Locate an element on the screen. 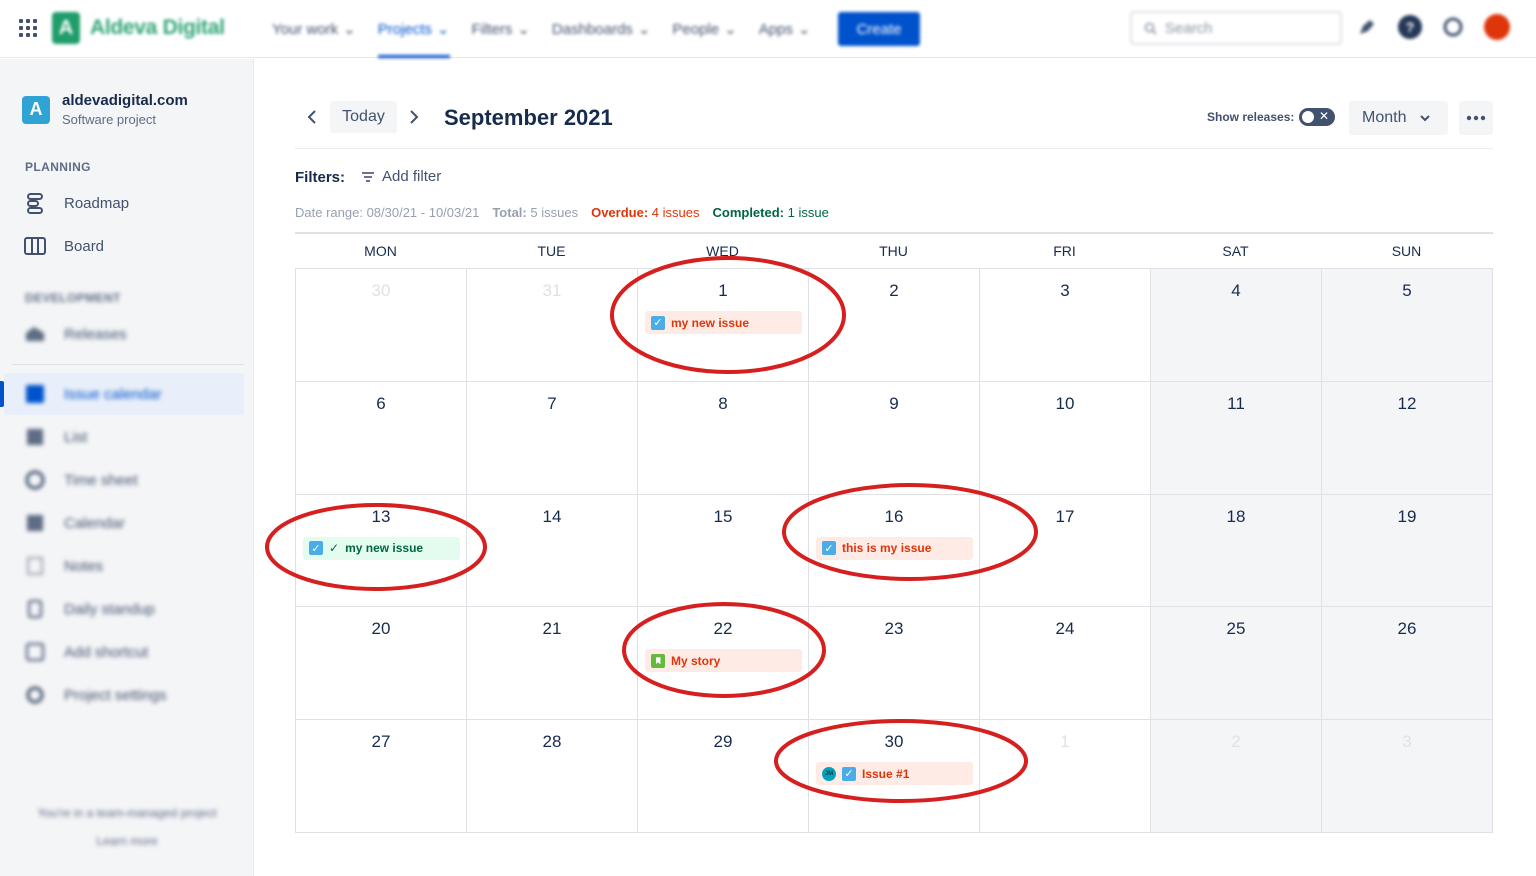 The width and height of the screenshot is (1536, 876). calendar-day-cell: 8 is located at coordinates (723, 438).